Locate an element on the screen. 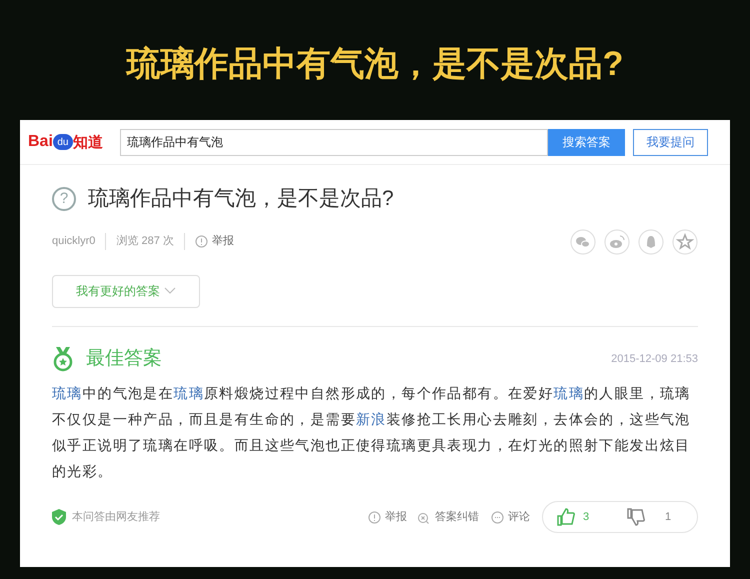 The width and height of the screenshot is (750, 579). dislike-count: 1 is located at coordinates (668, 517).